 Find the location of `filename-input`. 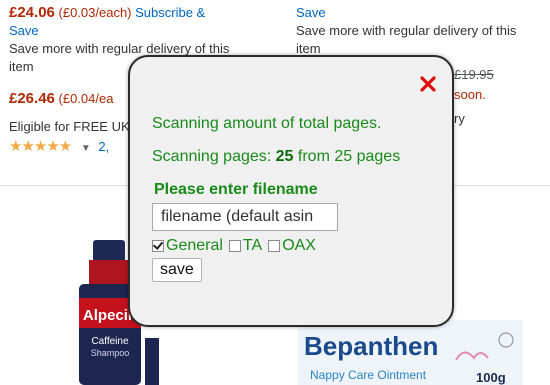

filename-input is located at coordinates (245, 217).